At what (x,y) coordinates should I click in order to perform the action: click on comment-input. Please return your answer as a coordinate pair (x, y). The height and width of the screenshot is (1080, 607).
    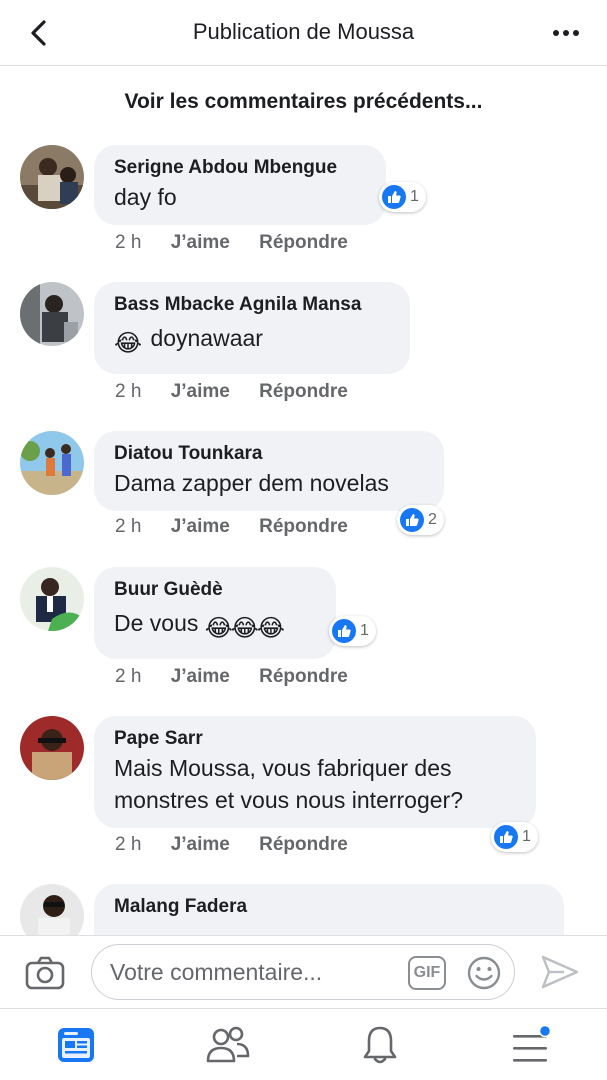
    Looking at the image, I should click on (250, 972).